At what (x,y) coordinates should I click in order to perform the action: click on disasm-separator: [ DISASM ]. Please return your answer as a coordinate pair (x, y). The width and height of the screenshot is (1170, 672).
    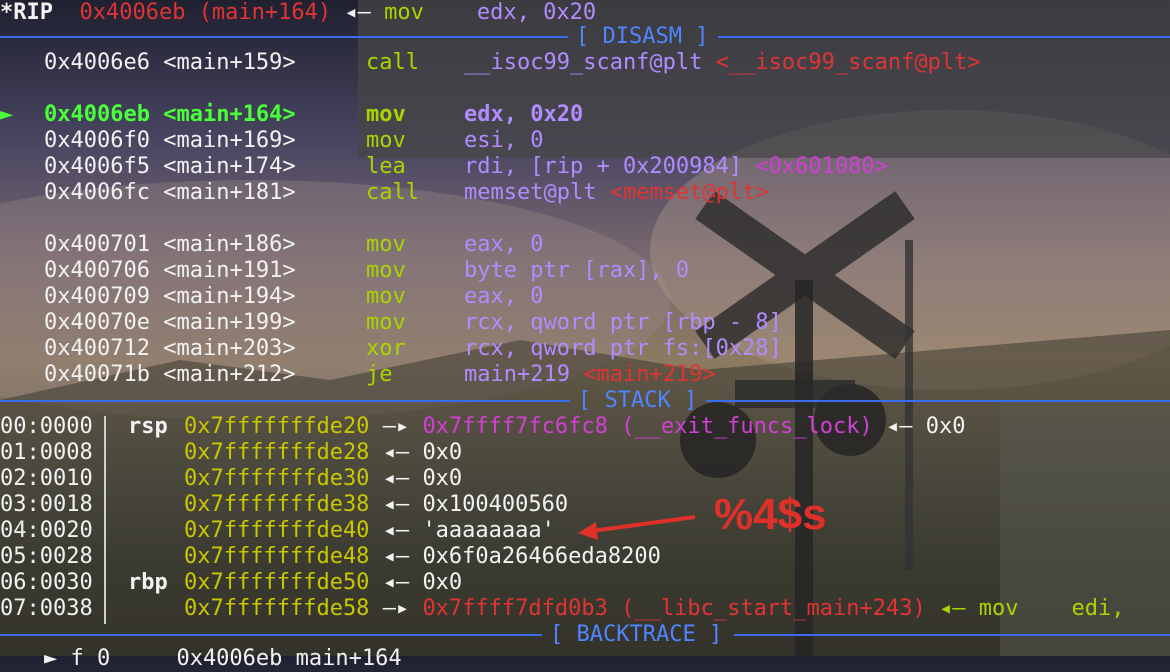
    Looking at the image, I should click on (585, 37).